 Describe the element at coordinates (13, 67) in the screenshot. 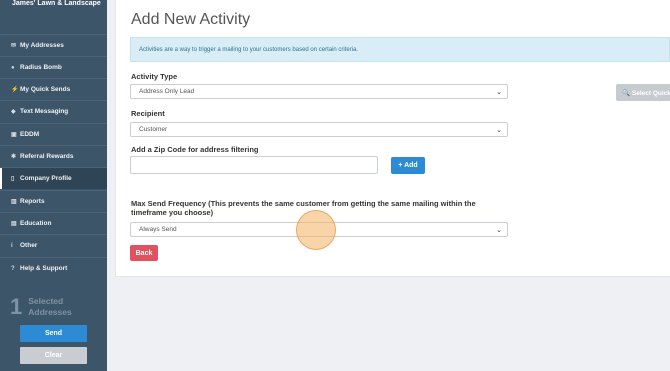

I see `bomb-icon: ●` at that location.